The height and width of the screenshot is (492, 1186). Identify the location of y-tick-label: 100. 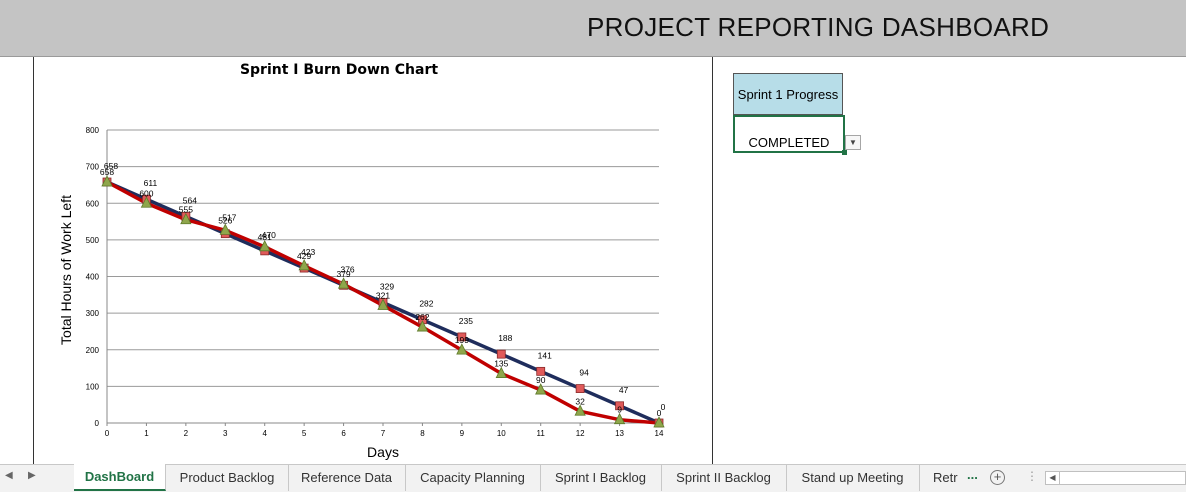
(93, 386).